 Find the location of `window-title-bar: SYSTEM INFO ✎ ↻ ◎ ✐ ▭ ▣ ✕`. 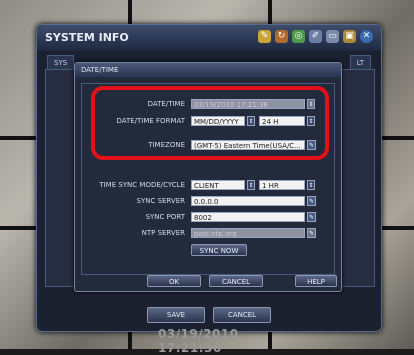

window-title-bar: SYSTEM INFO ✎ ↻ ◎ ✐ ▭ ▣ ✕ is located at coordinates (209, 38).